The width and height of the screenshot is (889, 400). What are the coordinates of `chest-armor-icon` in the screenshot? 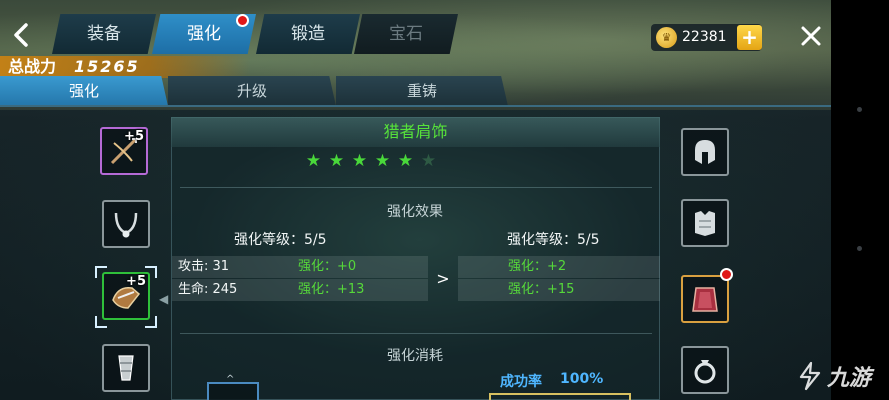 It's located at (705, 223).